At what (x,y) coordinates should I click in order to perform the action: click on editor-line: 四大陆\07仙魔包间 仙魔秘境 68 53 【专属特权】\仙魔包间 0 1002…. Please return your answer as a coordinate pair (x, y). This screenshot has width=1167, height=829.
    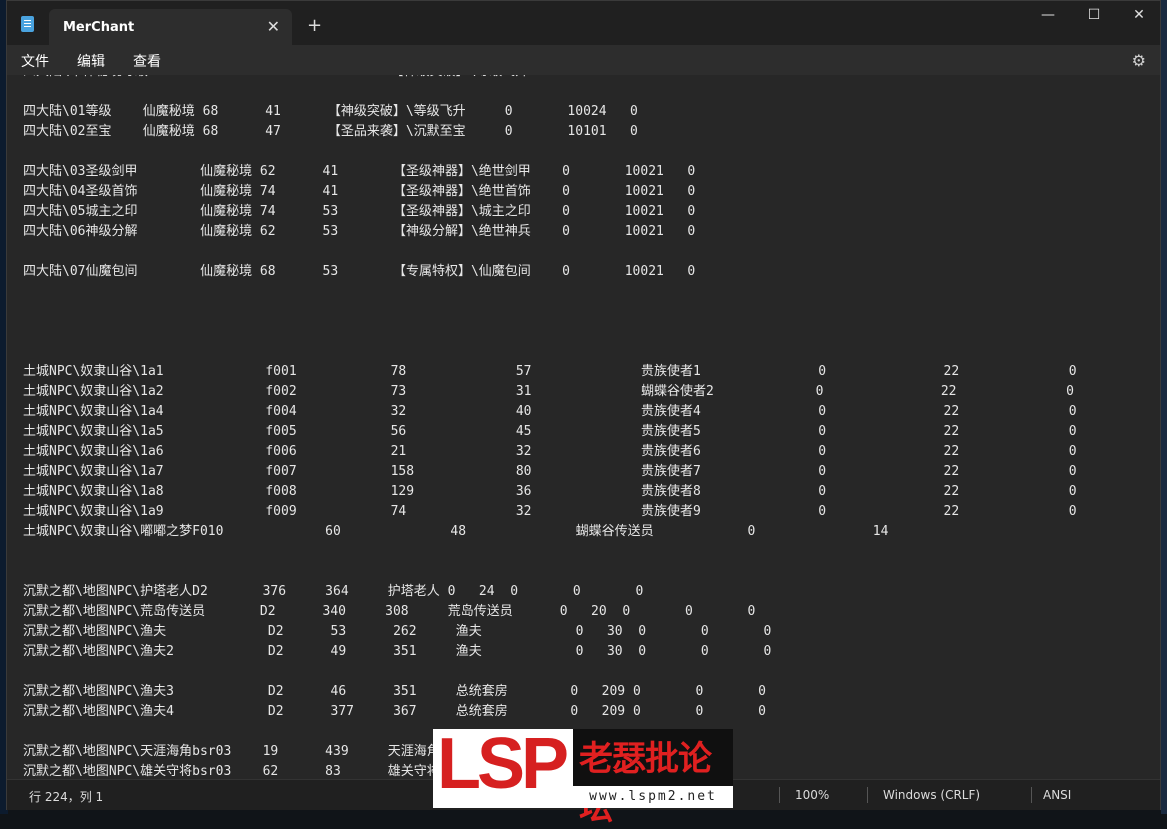
    Looking at the image, I should click on (359, 271).